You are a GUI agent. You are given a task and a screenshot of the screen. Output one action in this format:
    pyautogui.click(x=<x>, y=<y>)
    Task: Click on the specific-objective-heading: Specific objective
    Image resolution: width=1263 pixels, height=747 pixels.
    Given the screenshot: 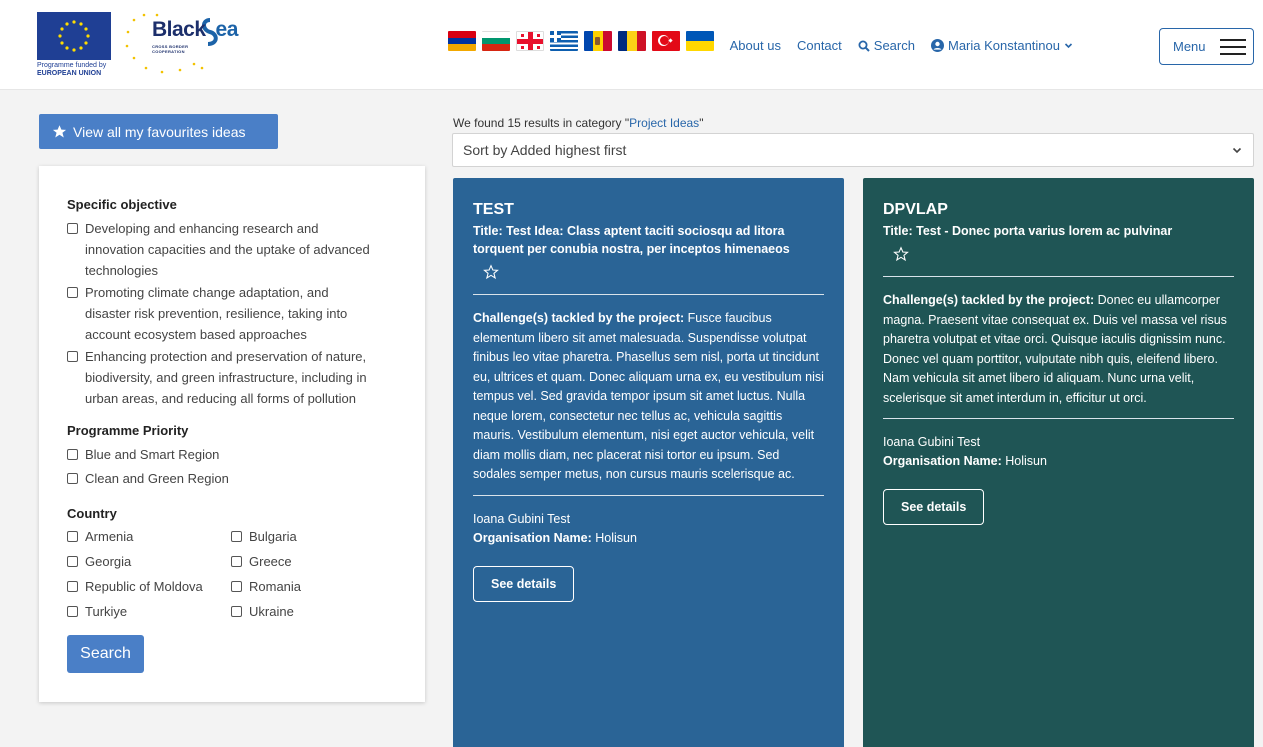 What is the action you would take?
    pyautogui.click(x=122, y=204)
    